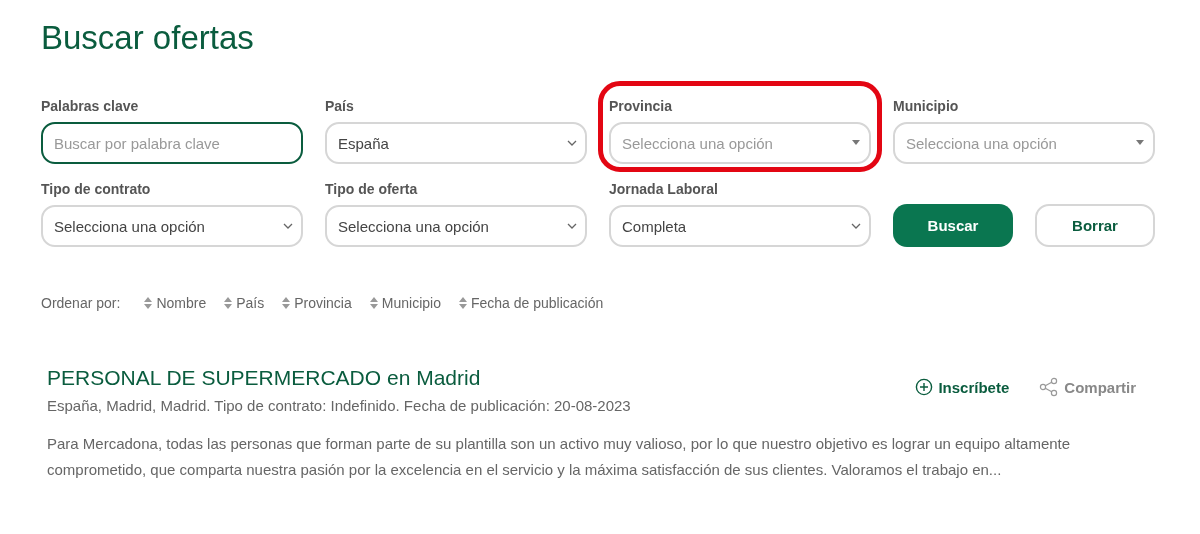 This screenshot has height=534, width=1200. Describe the element at coordinates (1095, 225) in the screenshot. I see `clear-button: Borrar` at that location.